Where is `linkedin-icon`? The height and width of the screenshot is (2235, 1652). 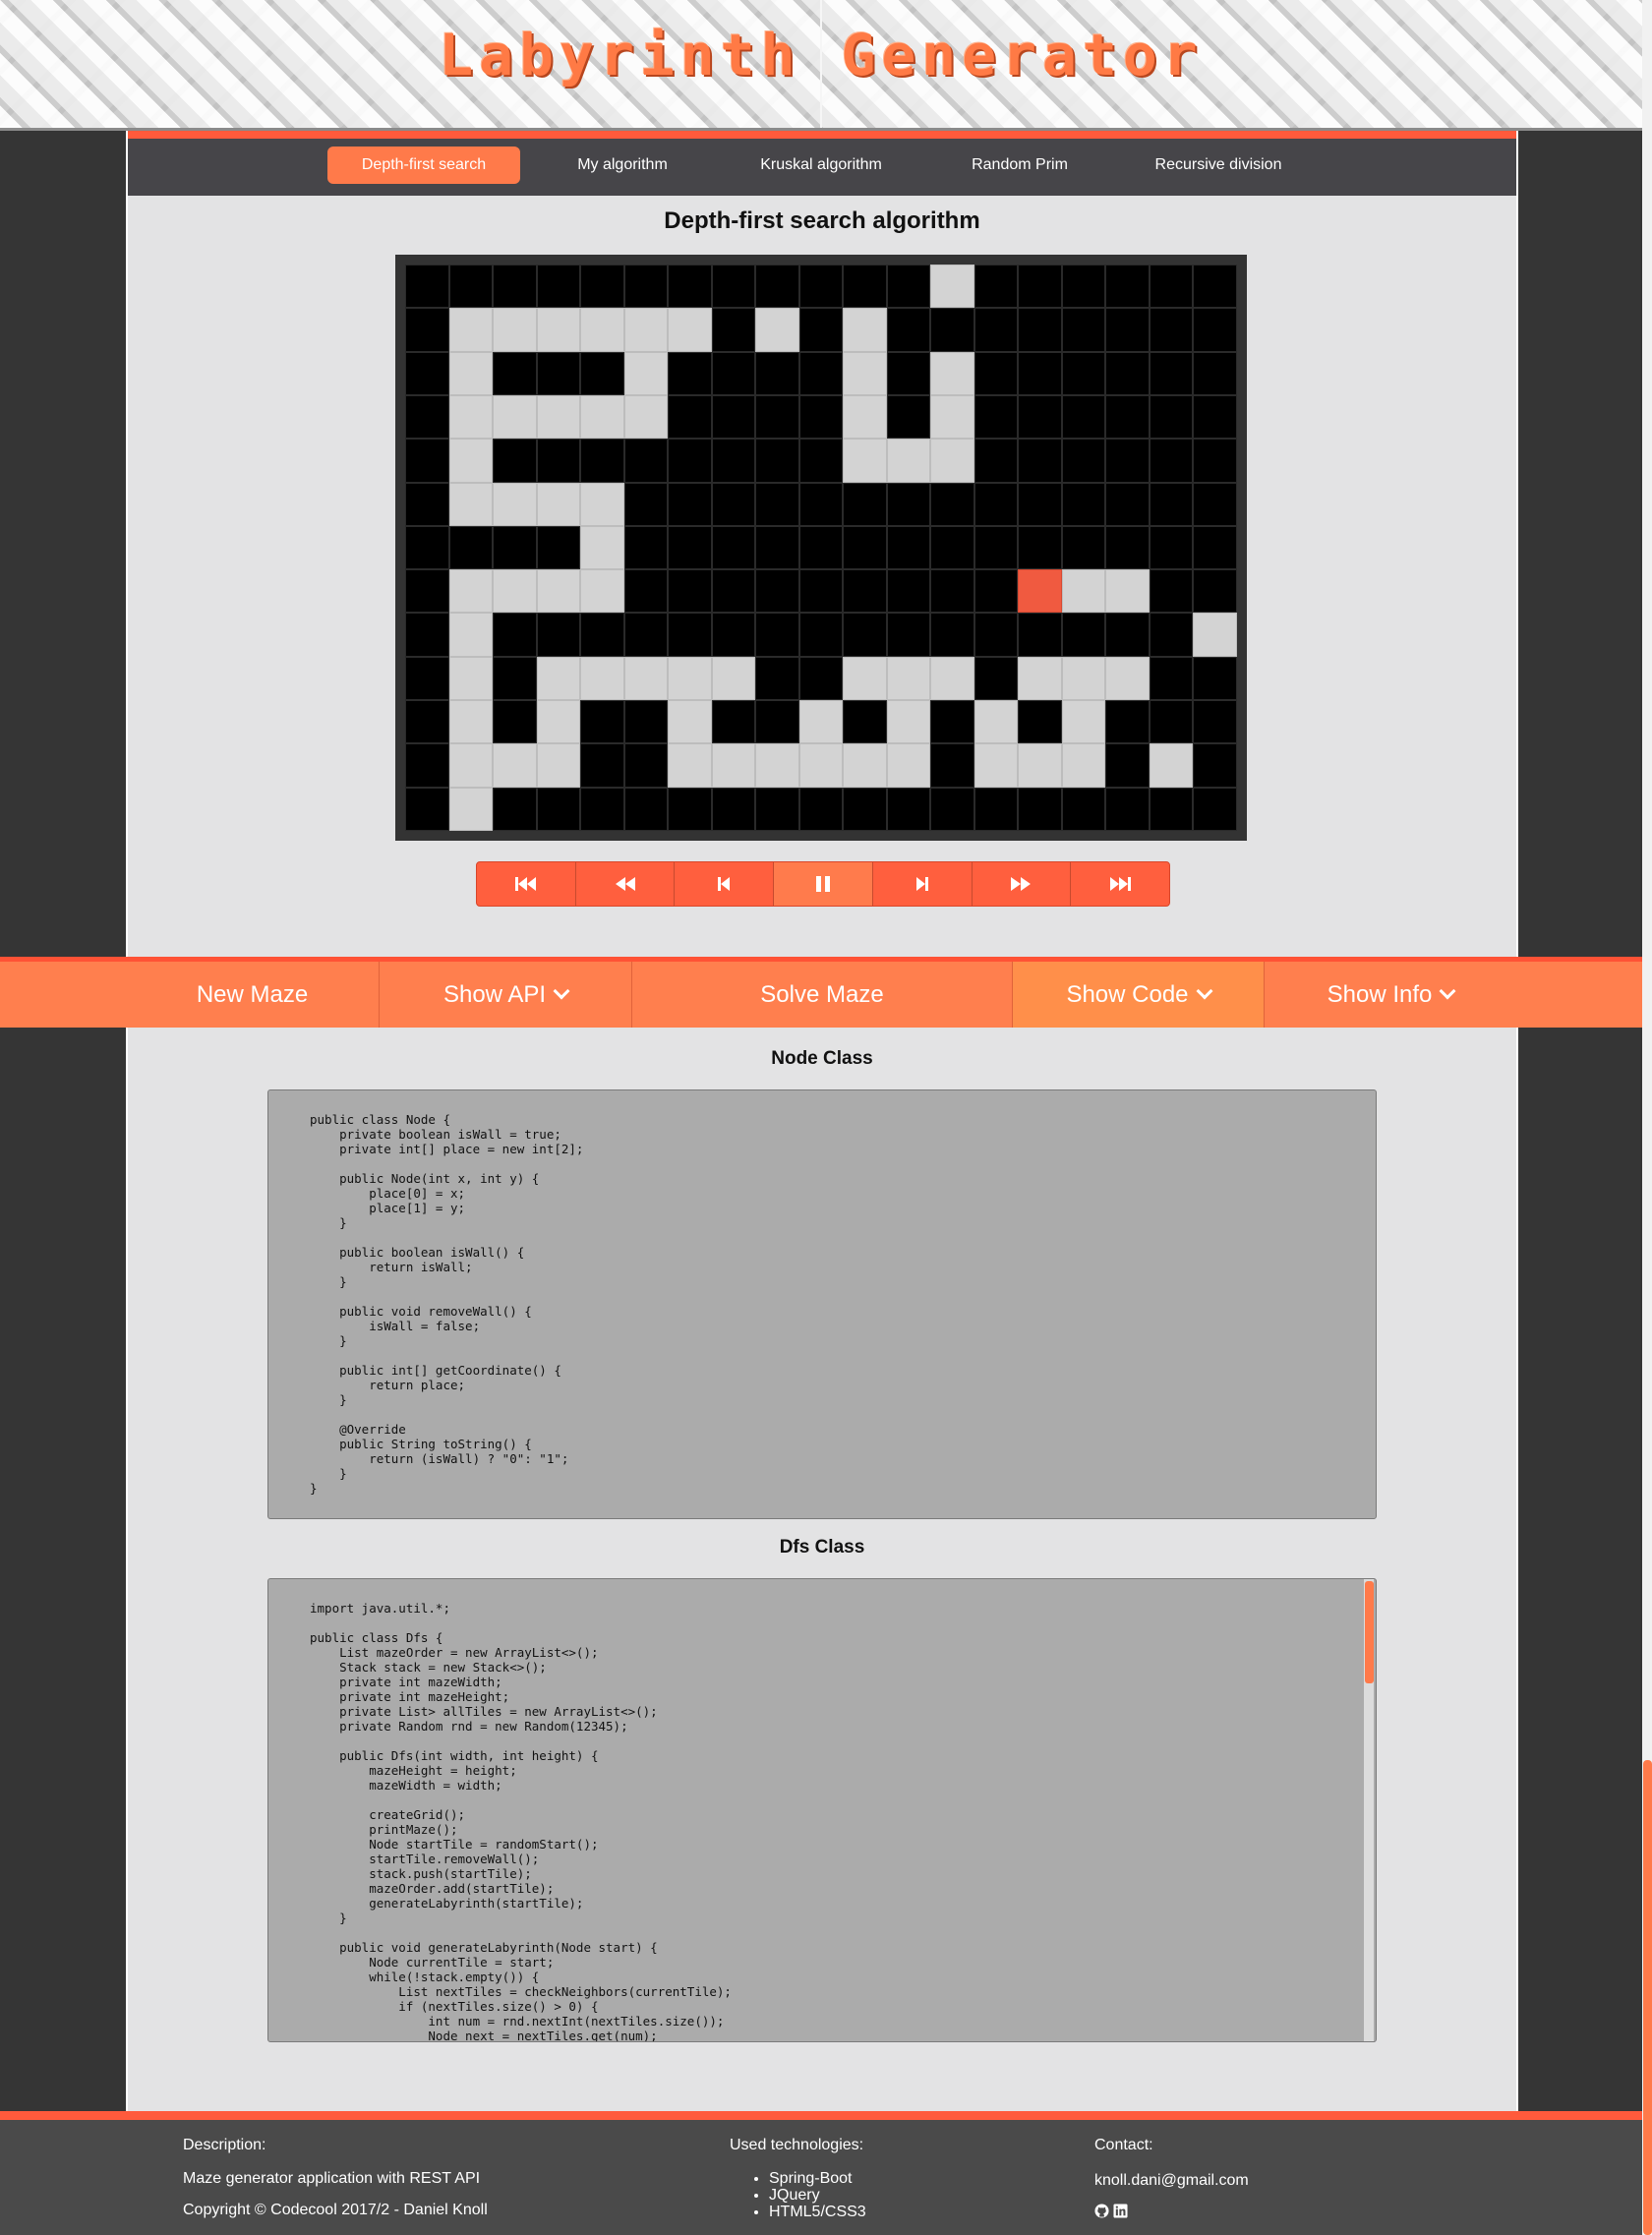 linkedin-icon is located at coordinates (1120, 2211).